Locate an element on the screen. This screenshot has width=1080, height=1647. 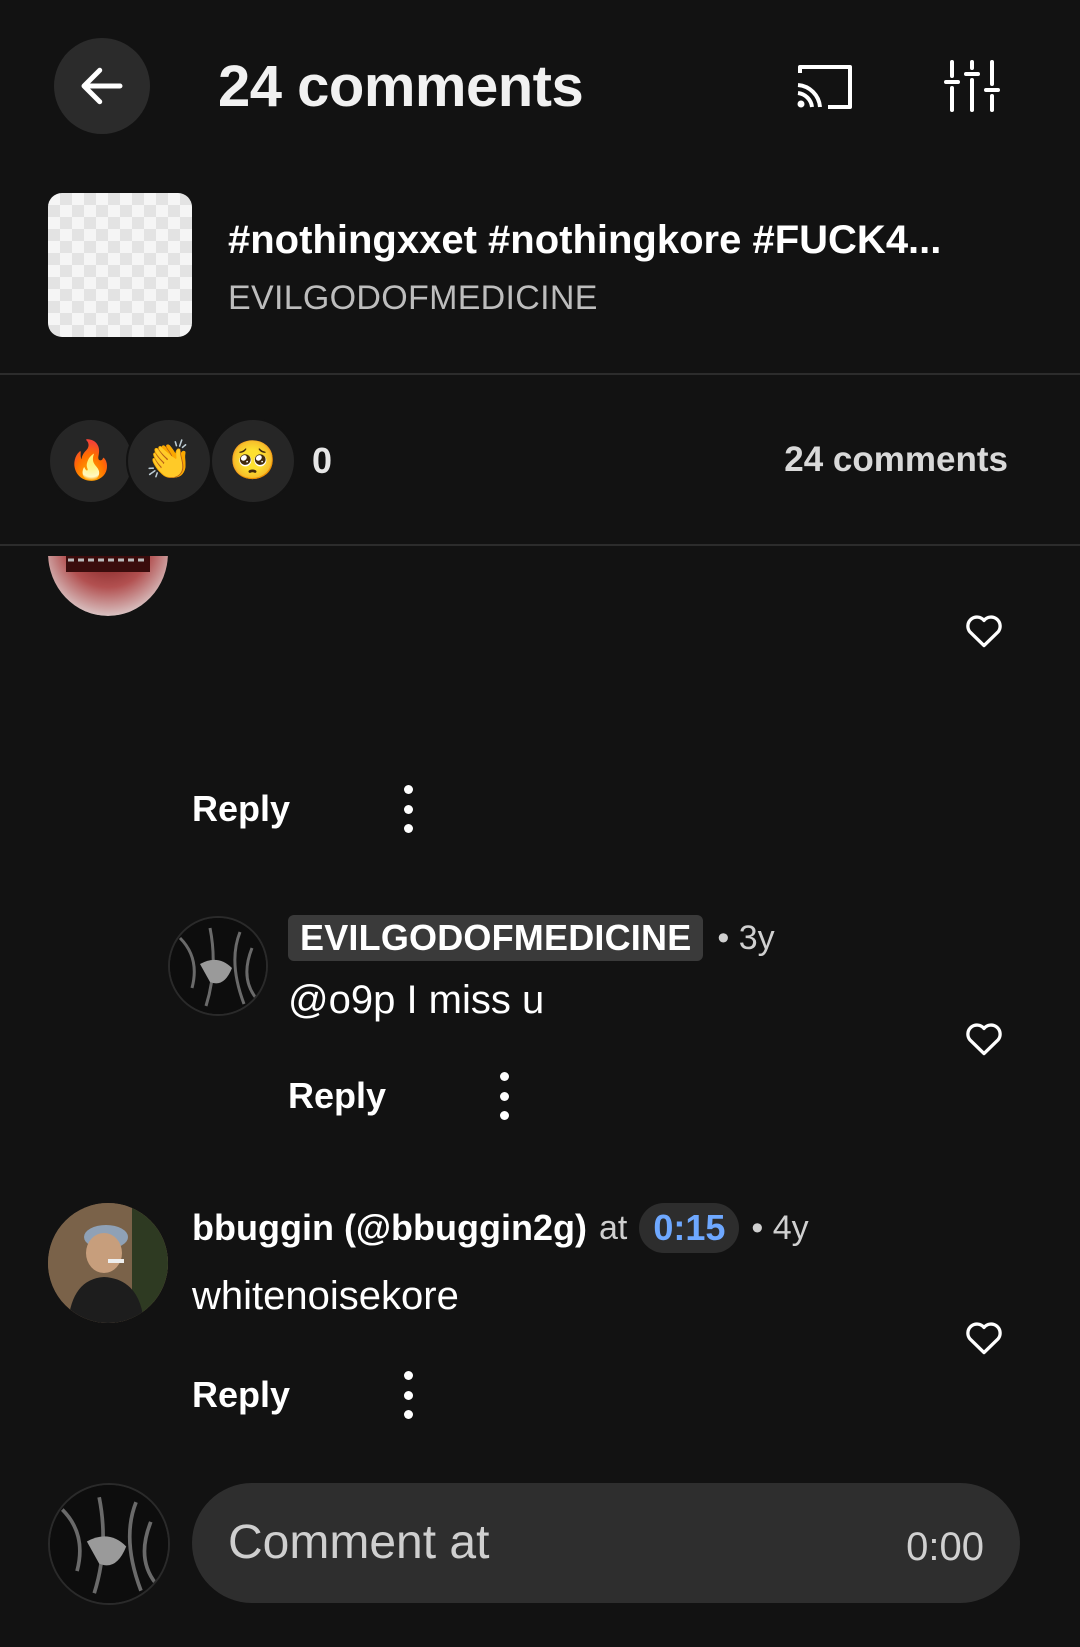
comment-text: whitenoisekore is located at coordinates (325, 1296).